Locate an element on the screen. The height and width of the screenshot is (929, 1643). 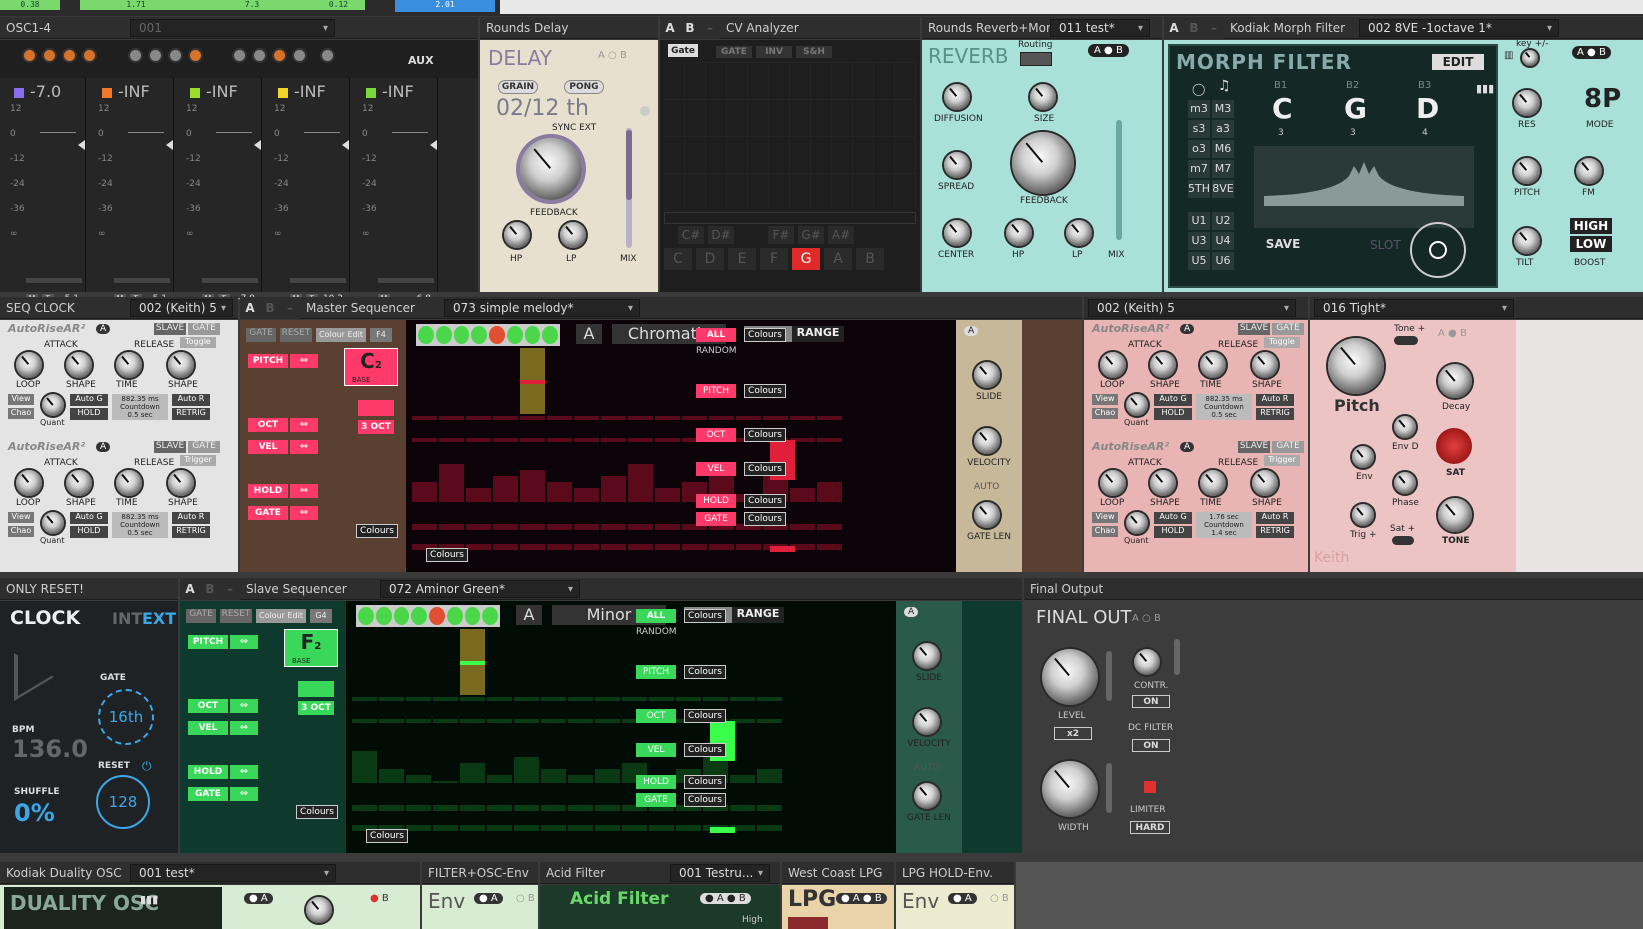
sat-plus-switch is located at coordinates (1403, 540).